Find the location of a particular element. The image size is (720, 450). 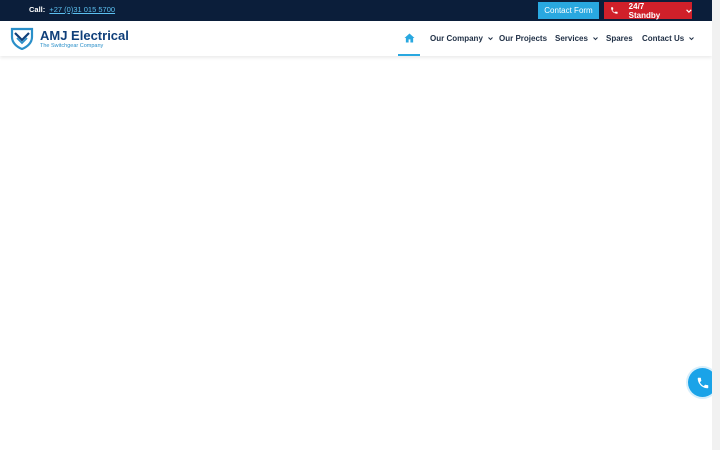

nav-item-our-company: Our Company is located at coordinates (461, 38).